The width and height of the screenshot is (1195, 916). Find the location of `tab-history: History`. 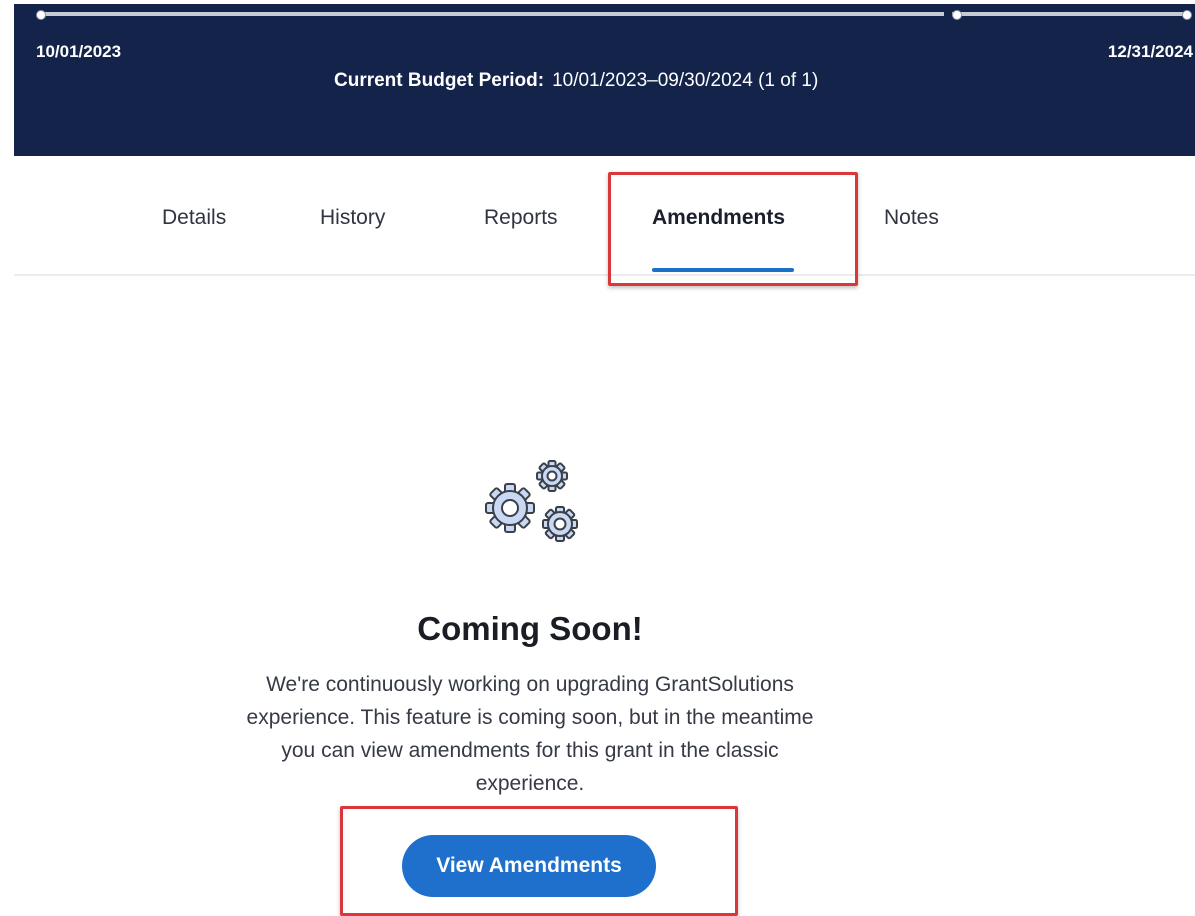

tab-history: History is located at coordinates (352, 218).